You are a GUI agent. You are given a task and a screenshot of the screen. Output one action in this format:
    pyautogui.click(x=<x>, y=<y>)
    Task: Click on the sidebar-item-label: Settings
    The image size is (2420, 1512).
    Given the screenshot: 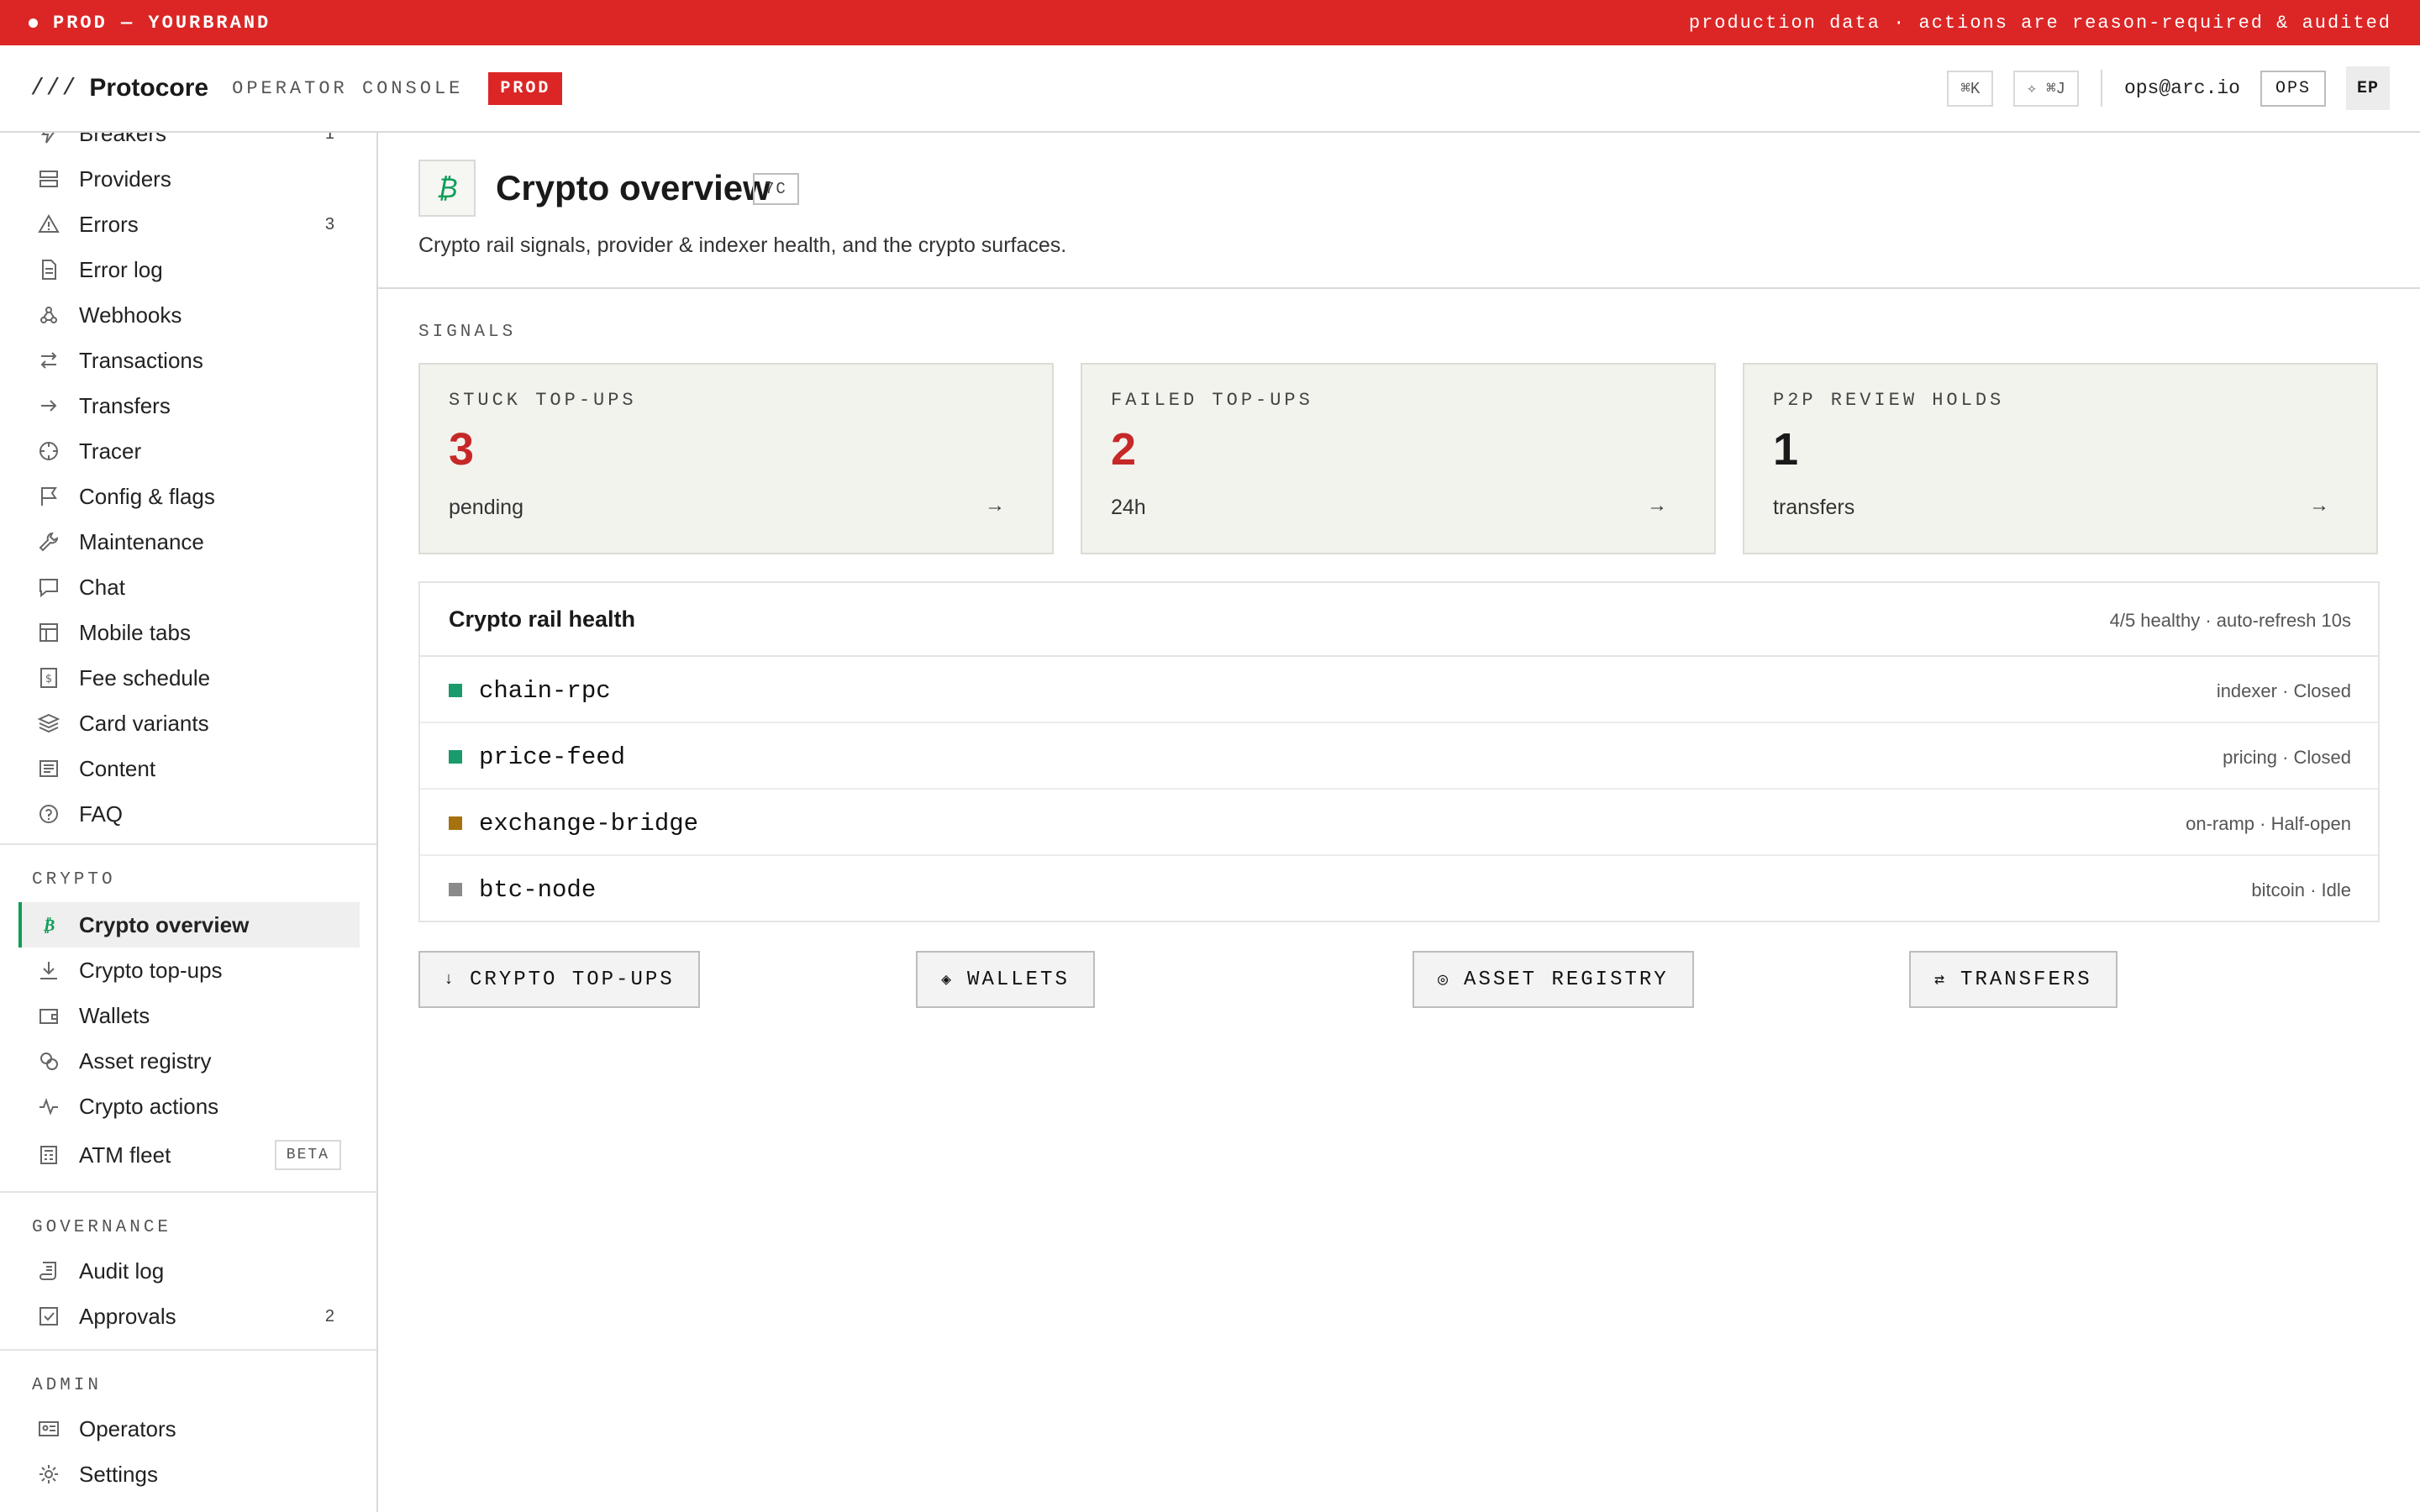 What is the action you would take?
    pyautogui.click(x=118, y=1474)
    